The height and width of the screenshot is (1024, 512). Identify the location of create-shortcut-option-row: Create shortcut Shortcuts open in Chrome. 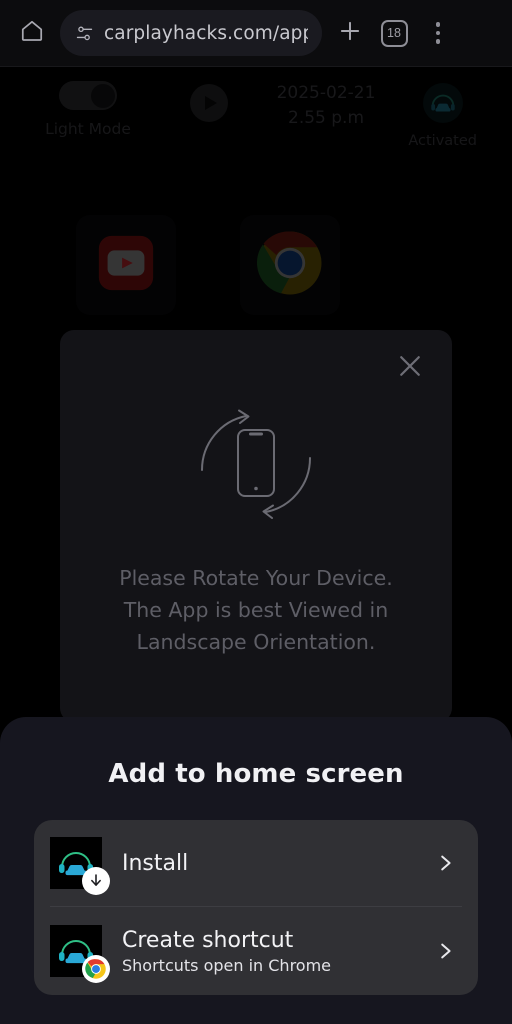
(256, 951).